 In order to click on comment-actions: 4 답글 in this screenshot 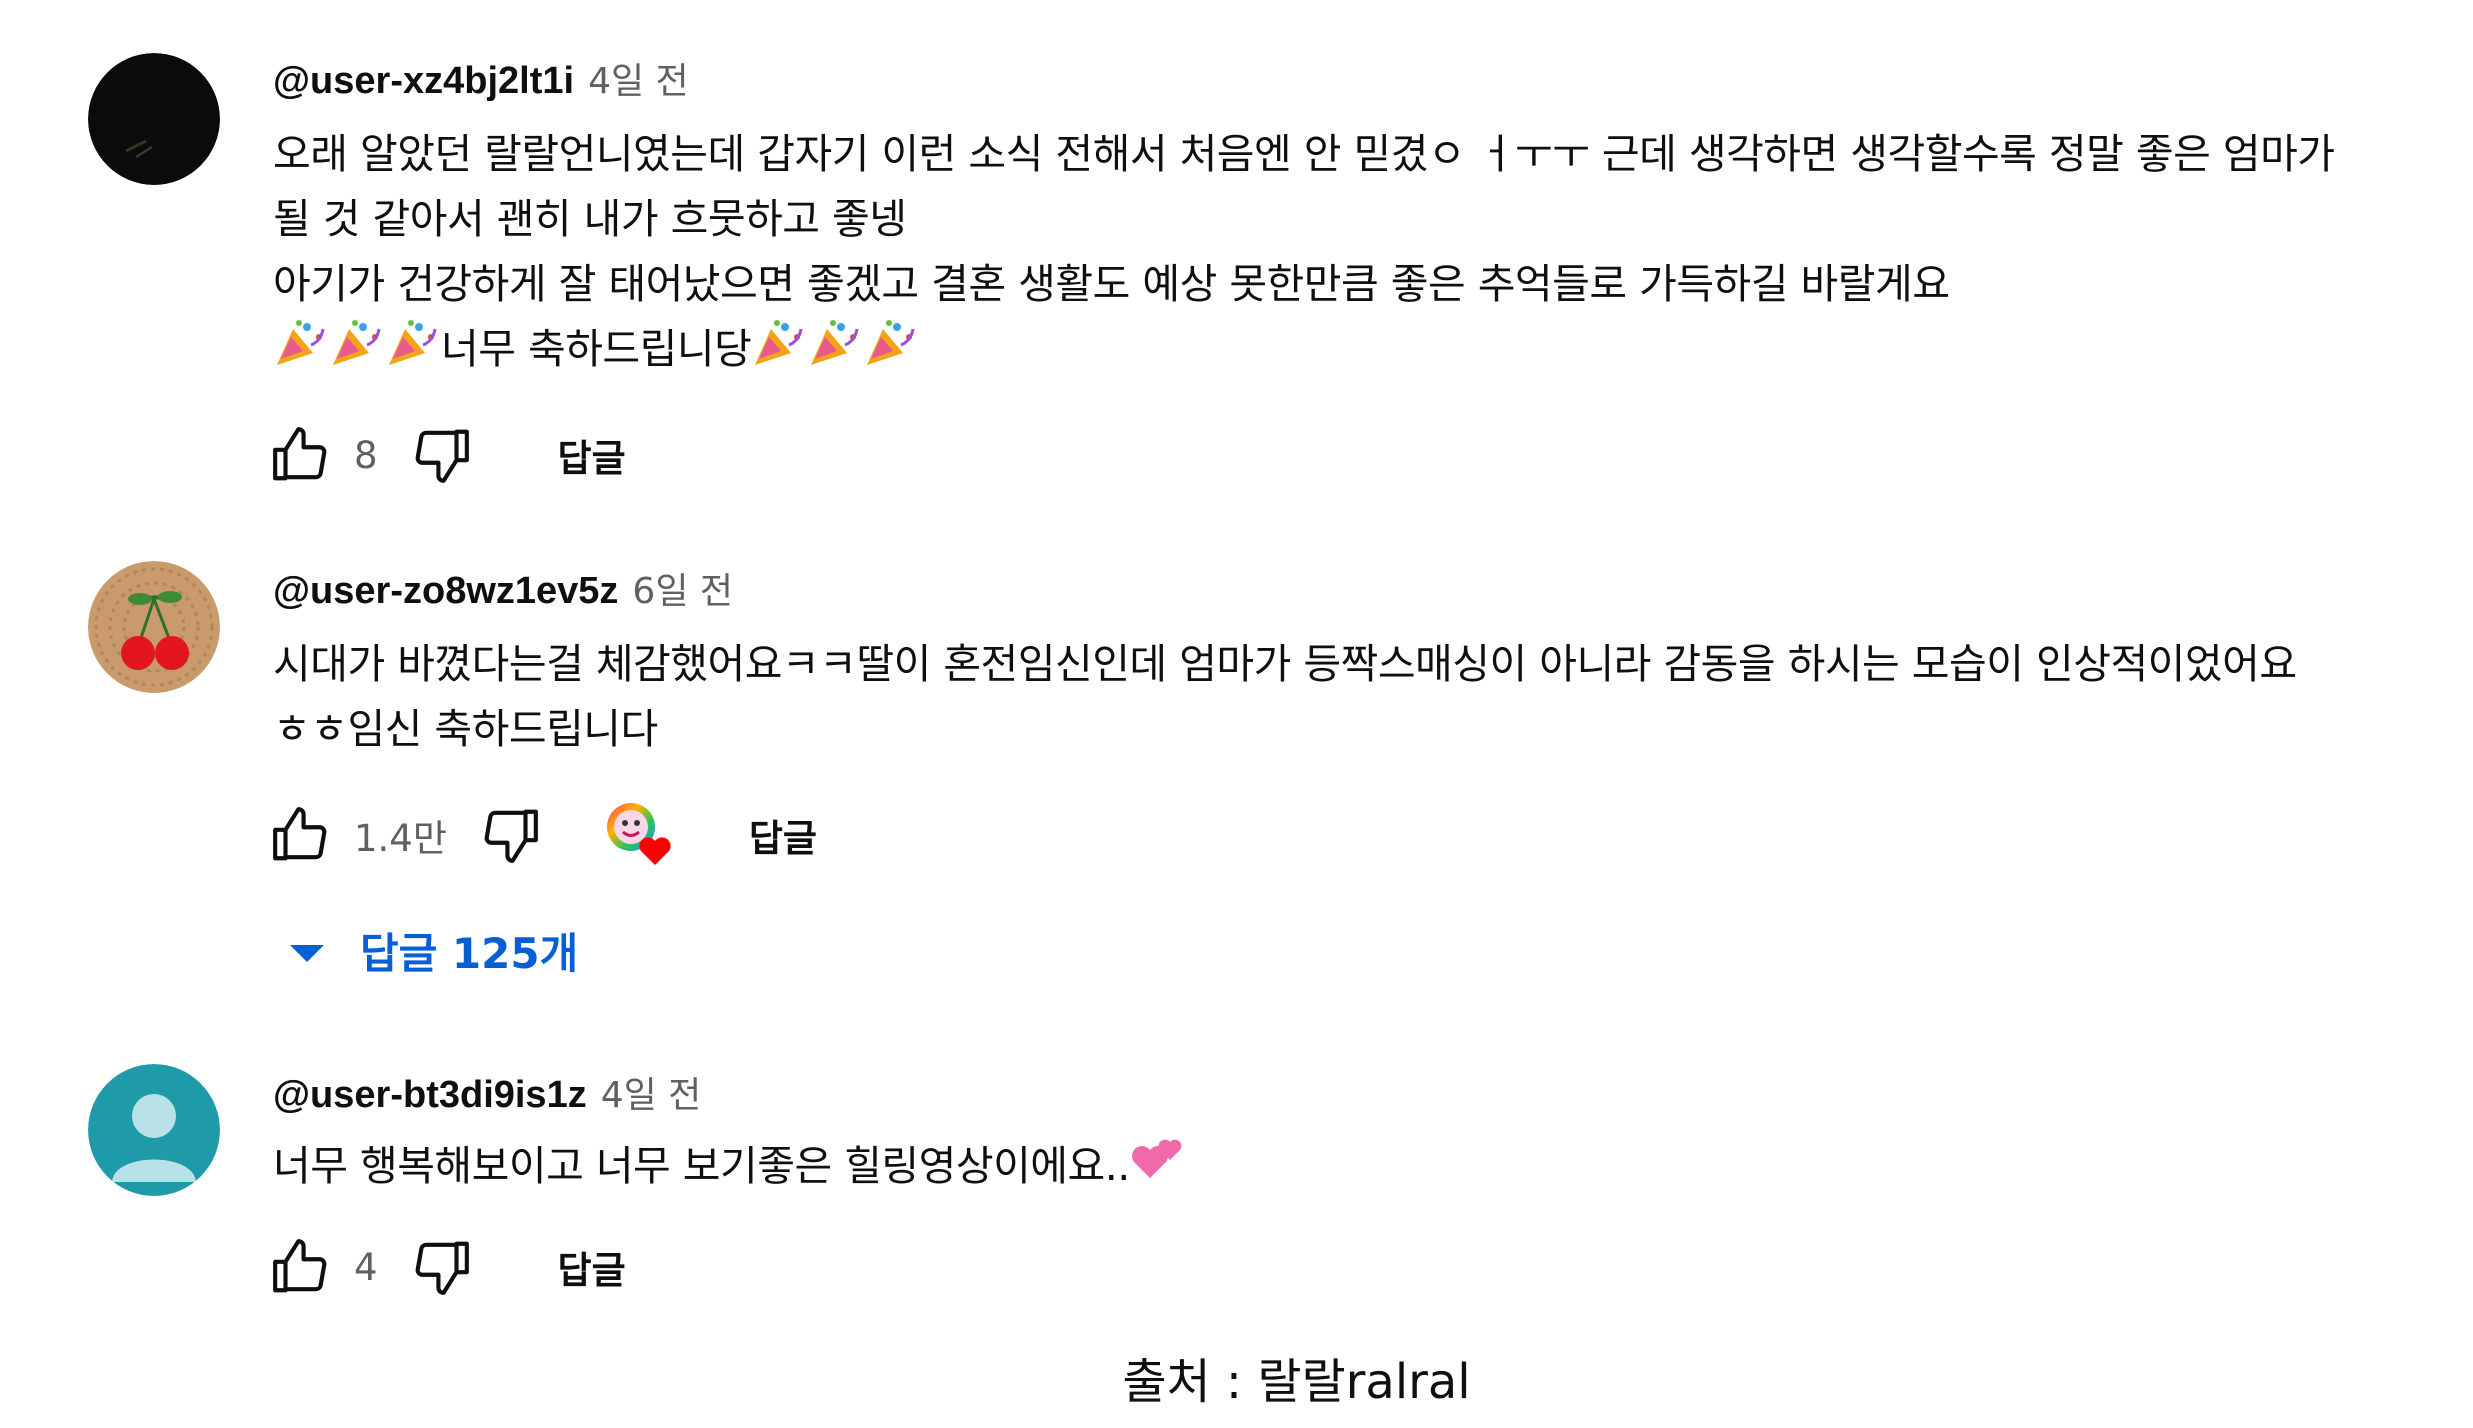, I will do `click(447, 1267)`.